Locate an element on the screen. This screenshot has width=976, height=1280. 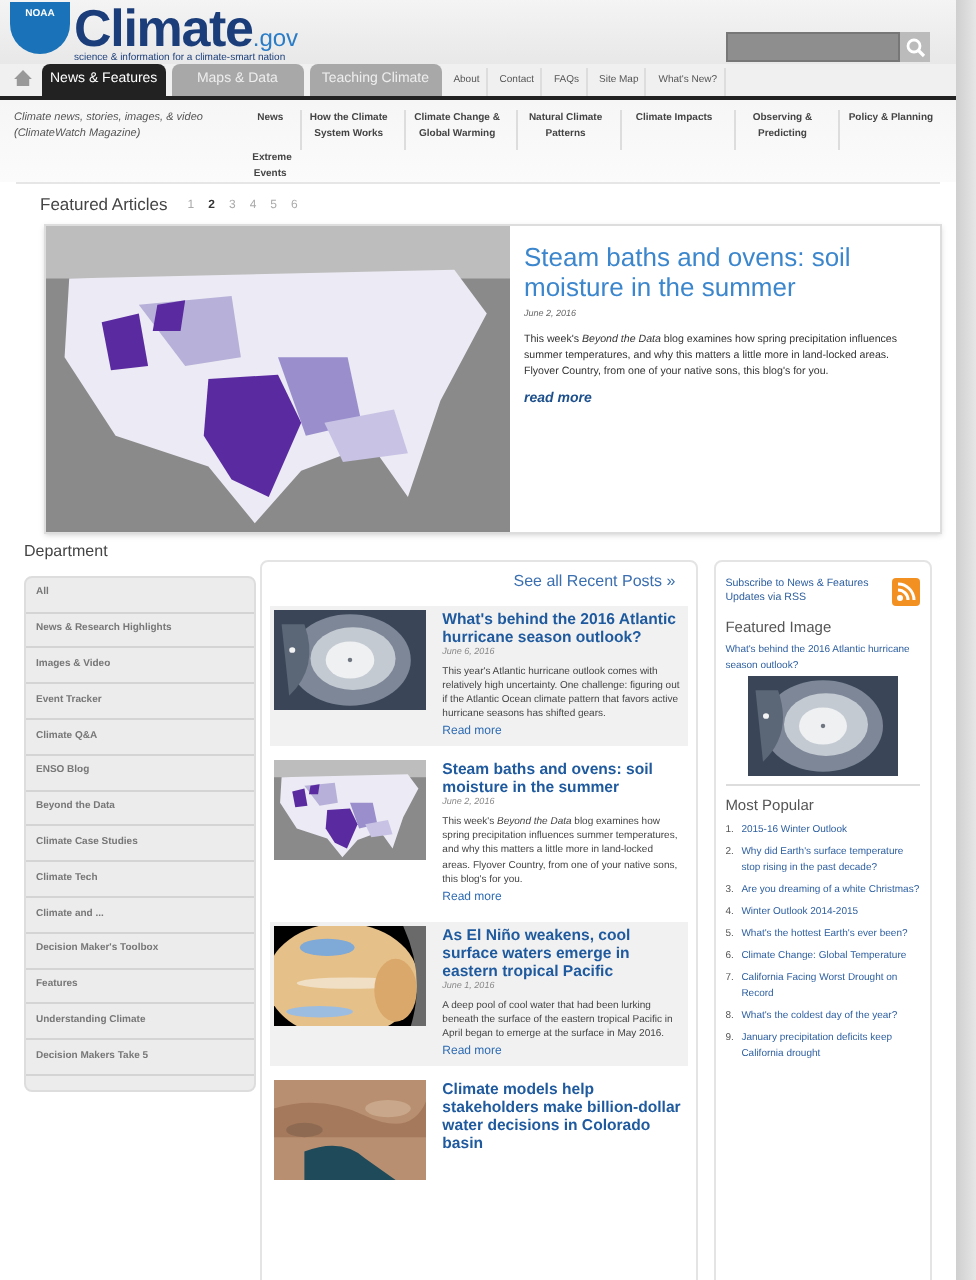
search-icon is located at coordinates (915, 47).